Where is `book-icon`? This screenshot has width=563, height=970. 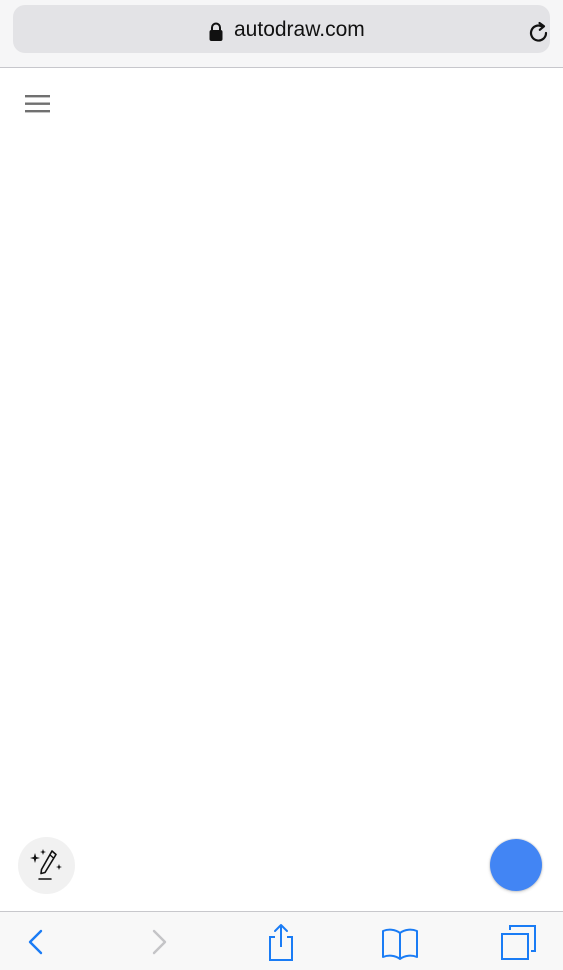
book-icon is located at coordinates (400, 944).